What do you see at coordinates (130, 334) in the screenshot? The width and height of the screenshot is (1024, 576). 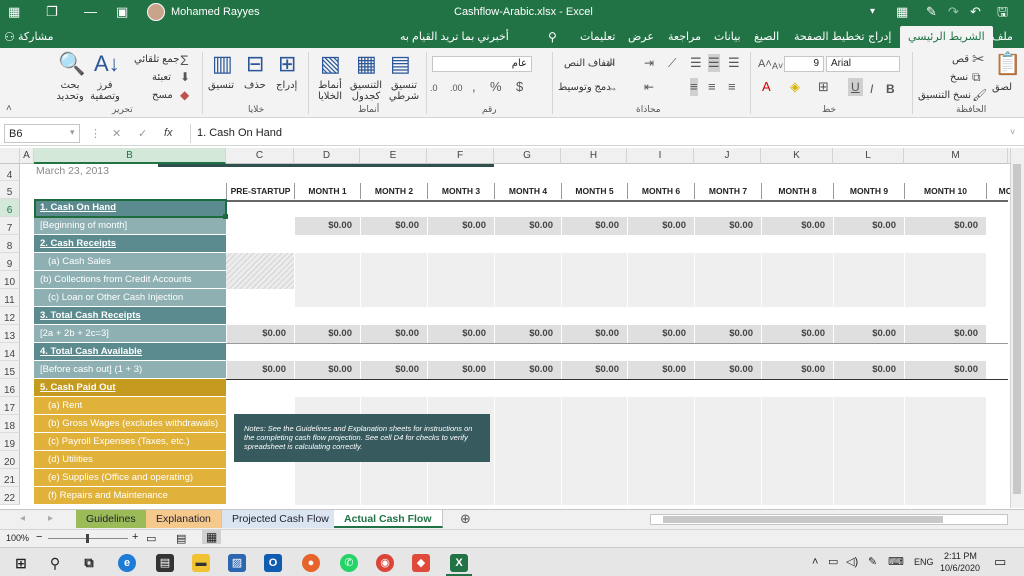 I see `row-label: [2a + 2b + 2c=3]` at bounding box center [130, 334].